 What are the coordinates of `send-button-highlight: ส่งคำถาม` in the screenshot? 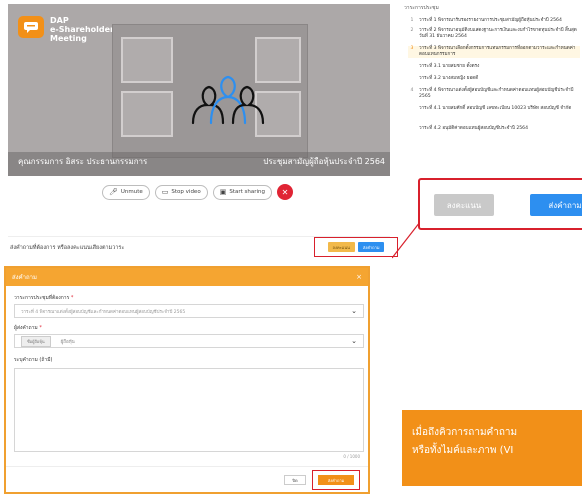 It's located at (336, 480).